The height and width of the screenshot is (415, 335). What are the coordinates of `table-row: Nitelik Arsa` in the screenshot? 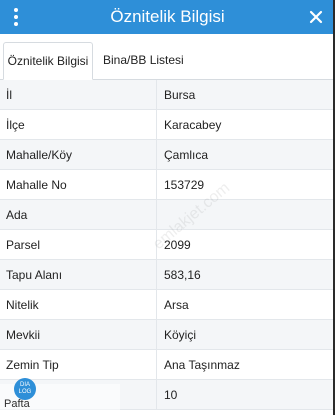 It's located at (167, 305).